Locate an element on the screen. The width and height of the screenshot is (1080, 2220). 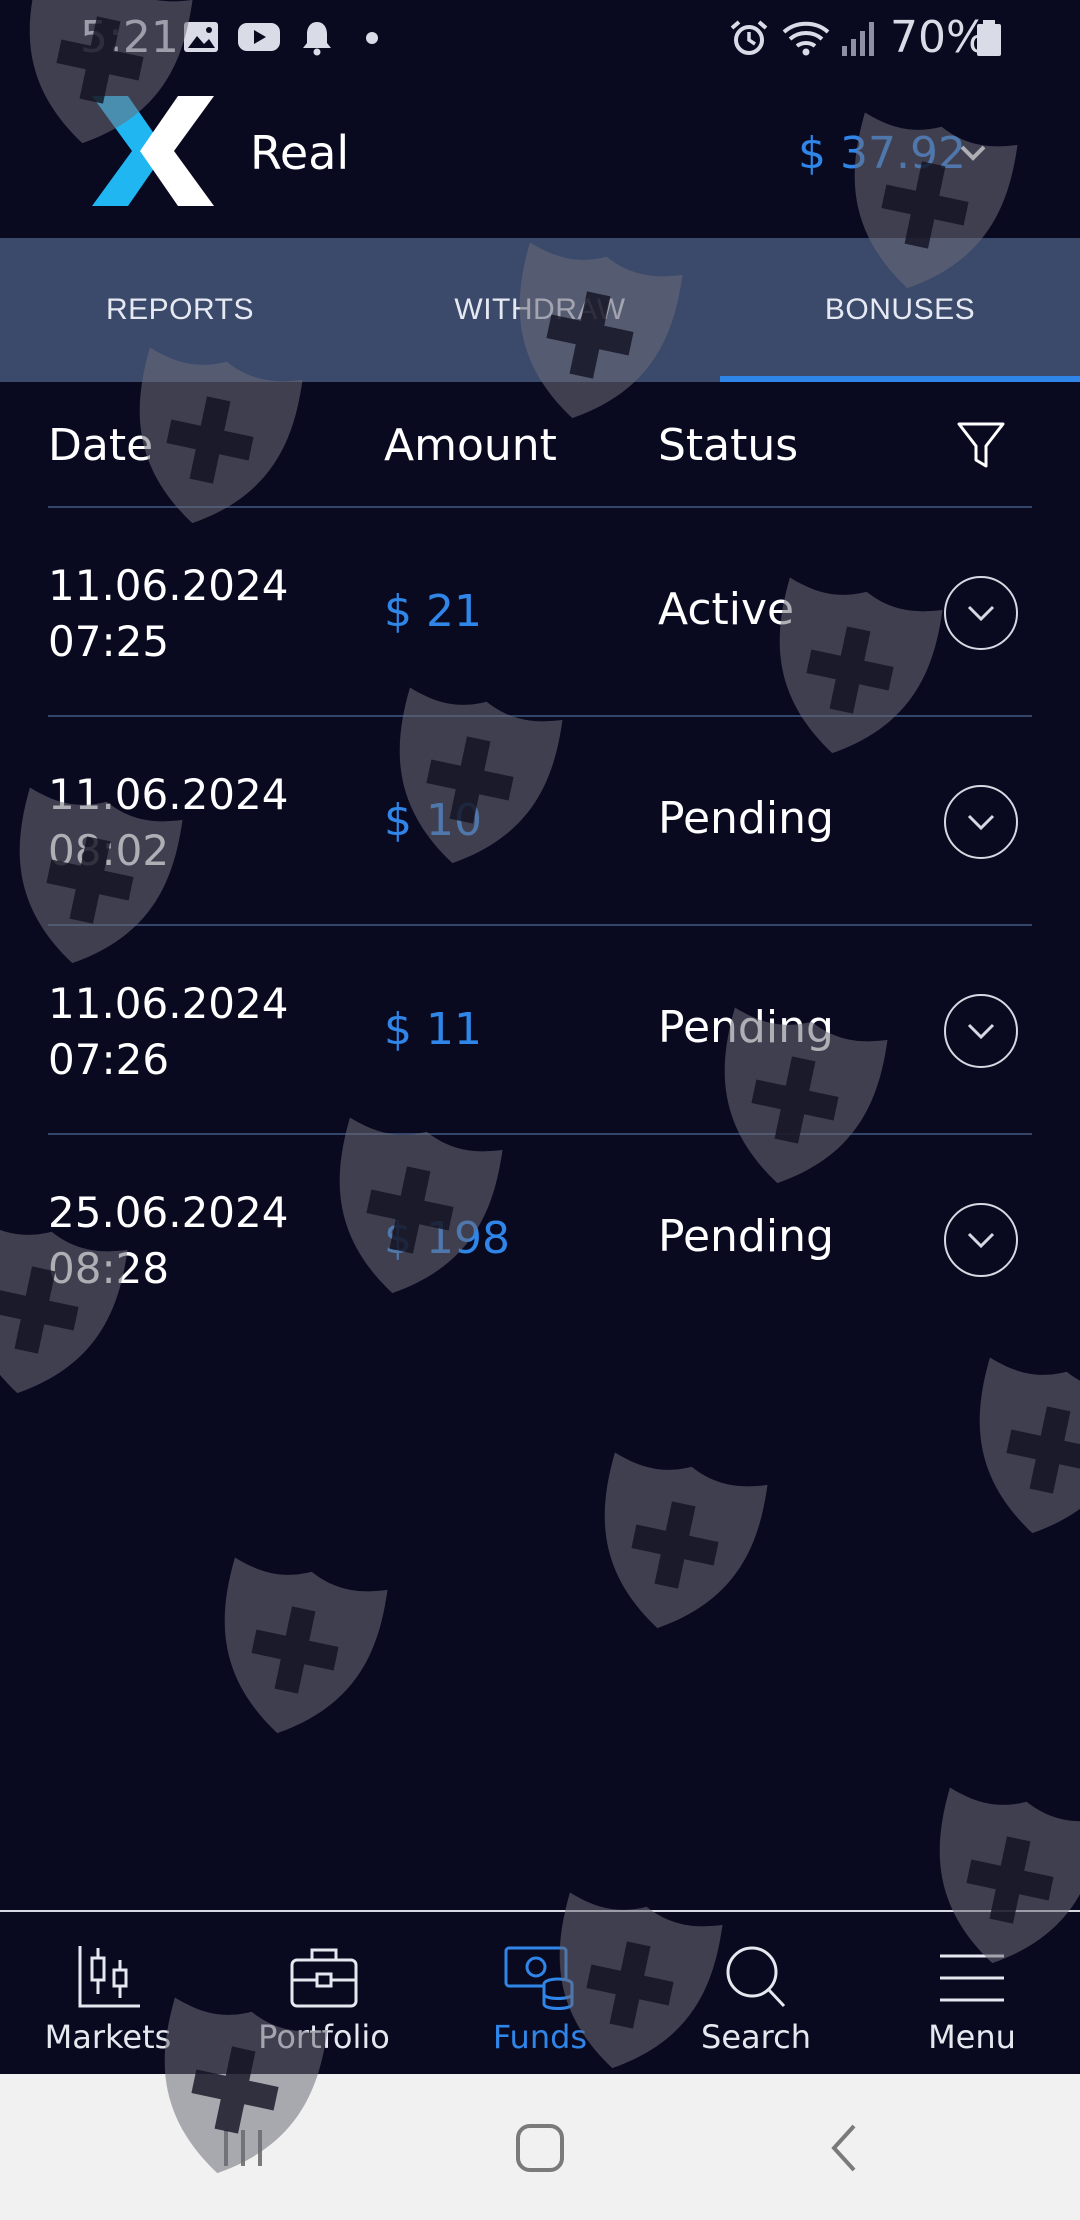
youtube-icon is located at coordinates (259, 37).